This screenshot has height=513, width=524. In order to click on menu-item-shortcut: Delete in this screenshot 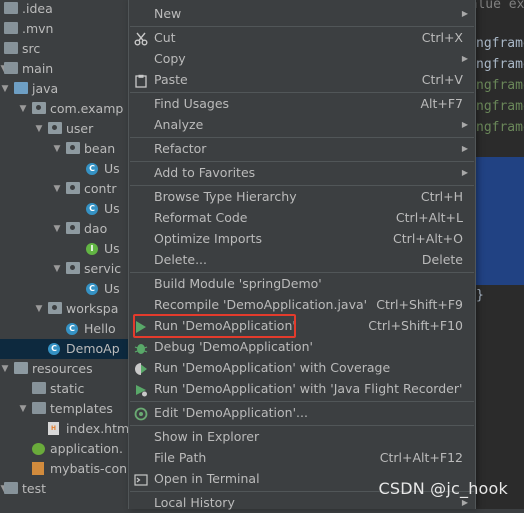, I will do `click(442, 259)`.